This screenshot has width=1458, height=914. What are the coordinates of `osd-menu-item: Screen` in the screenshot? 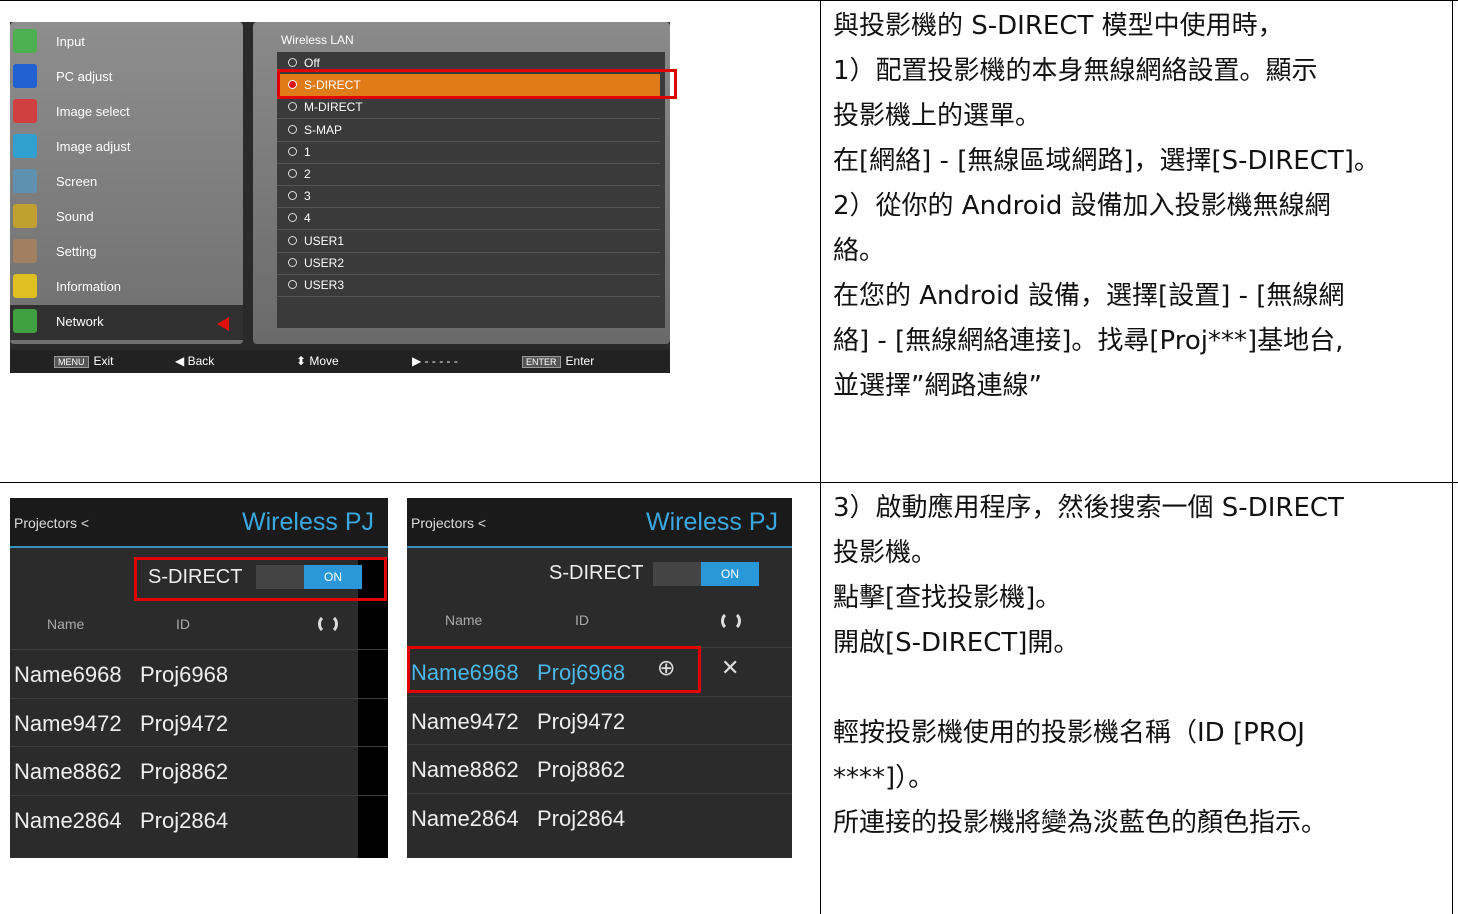 It's located at (126, 182).